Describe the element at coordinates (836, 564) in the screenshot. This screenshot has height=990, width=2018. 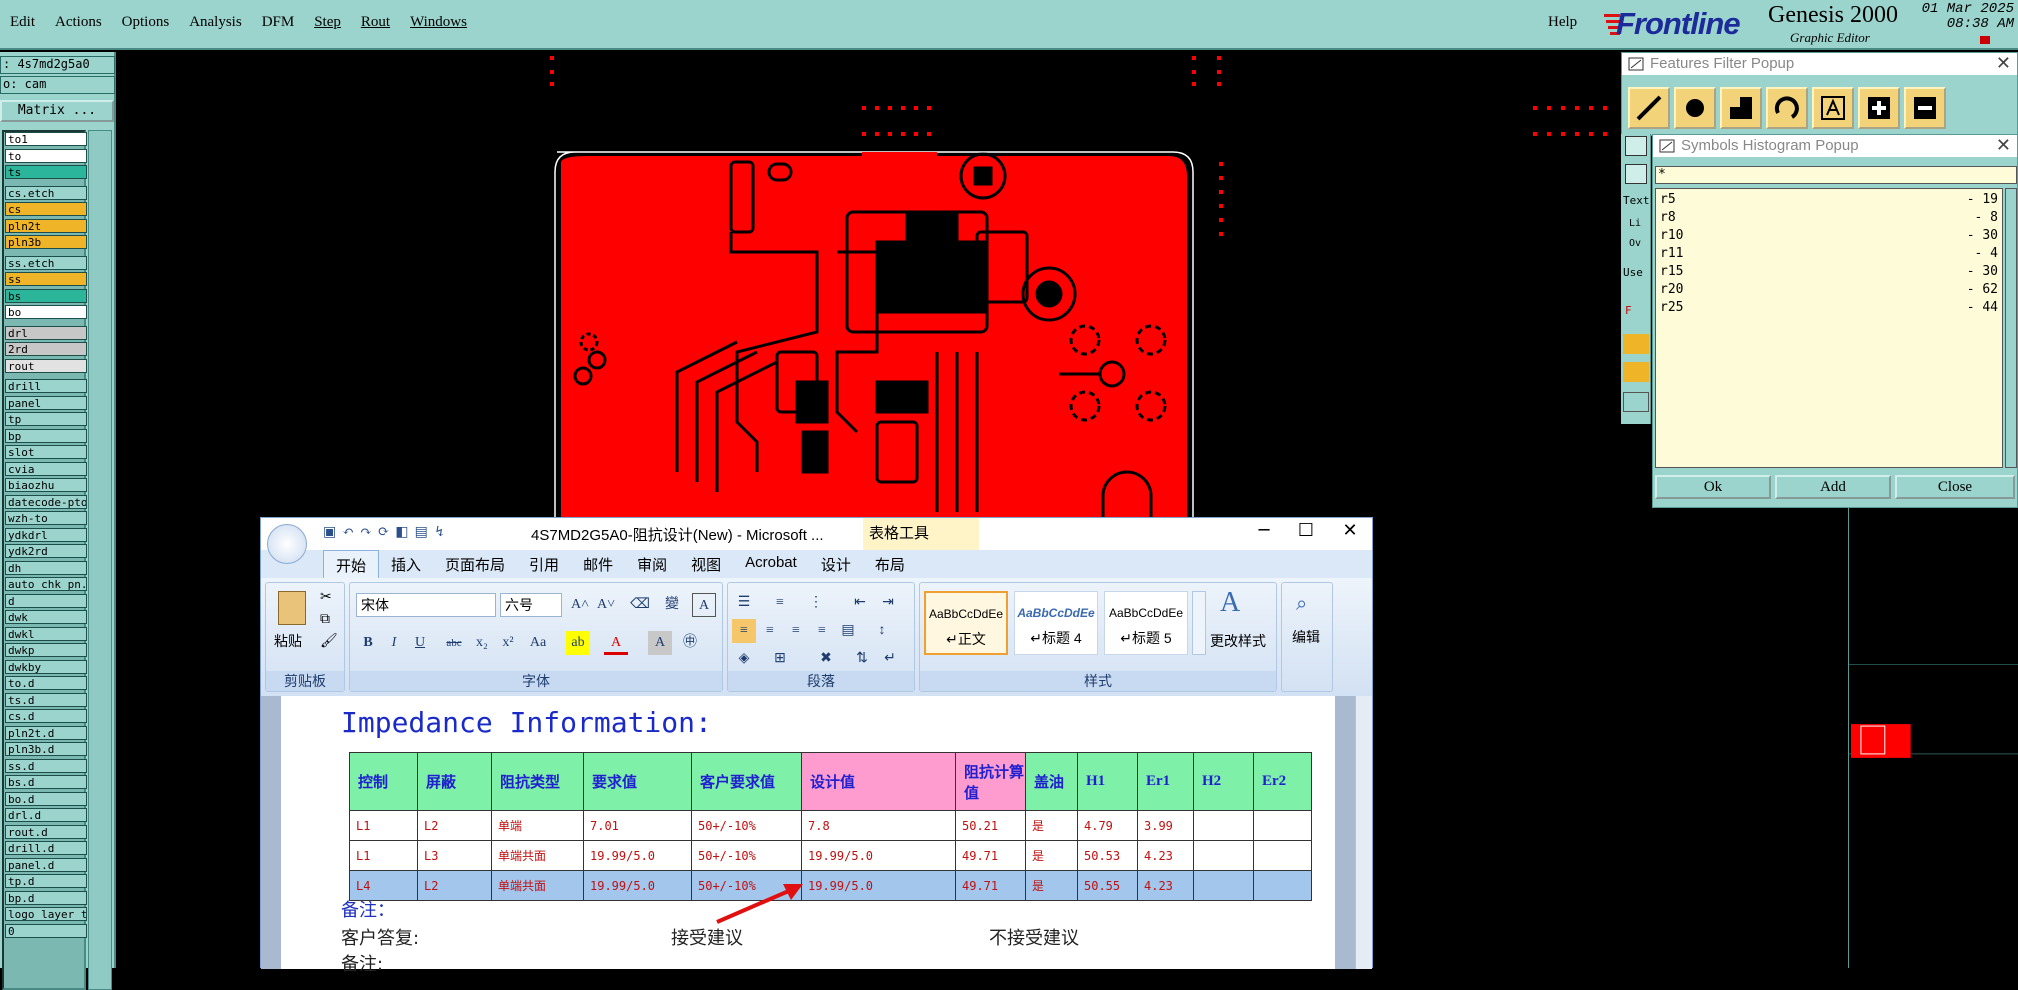
I see `tab-design: 设计` at that location.